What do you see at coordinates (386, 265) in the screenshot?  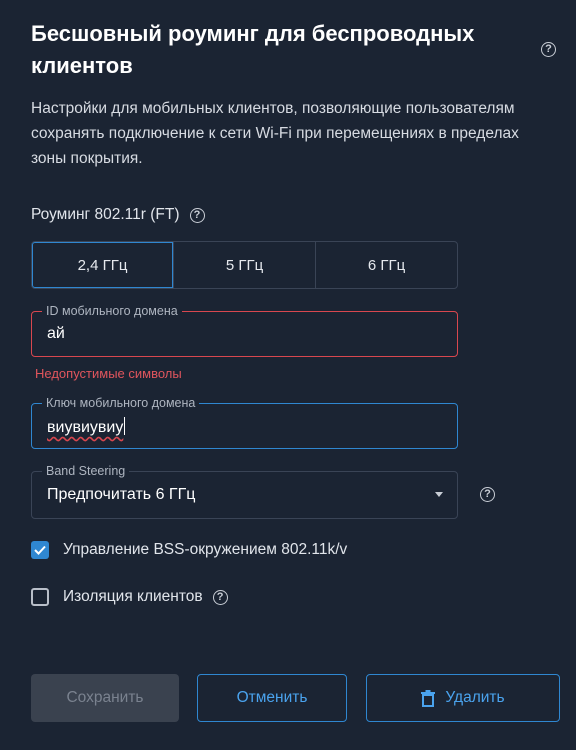 I see `band-option-6ghz: 6 ГГц` at bounding box center [386, 265].